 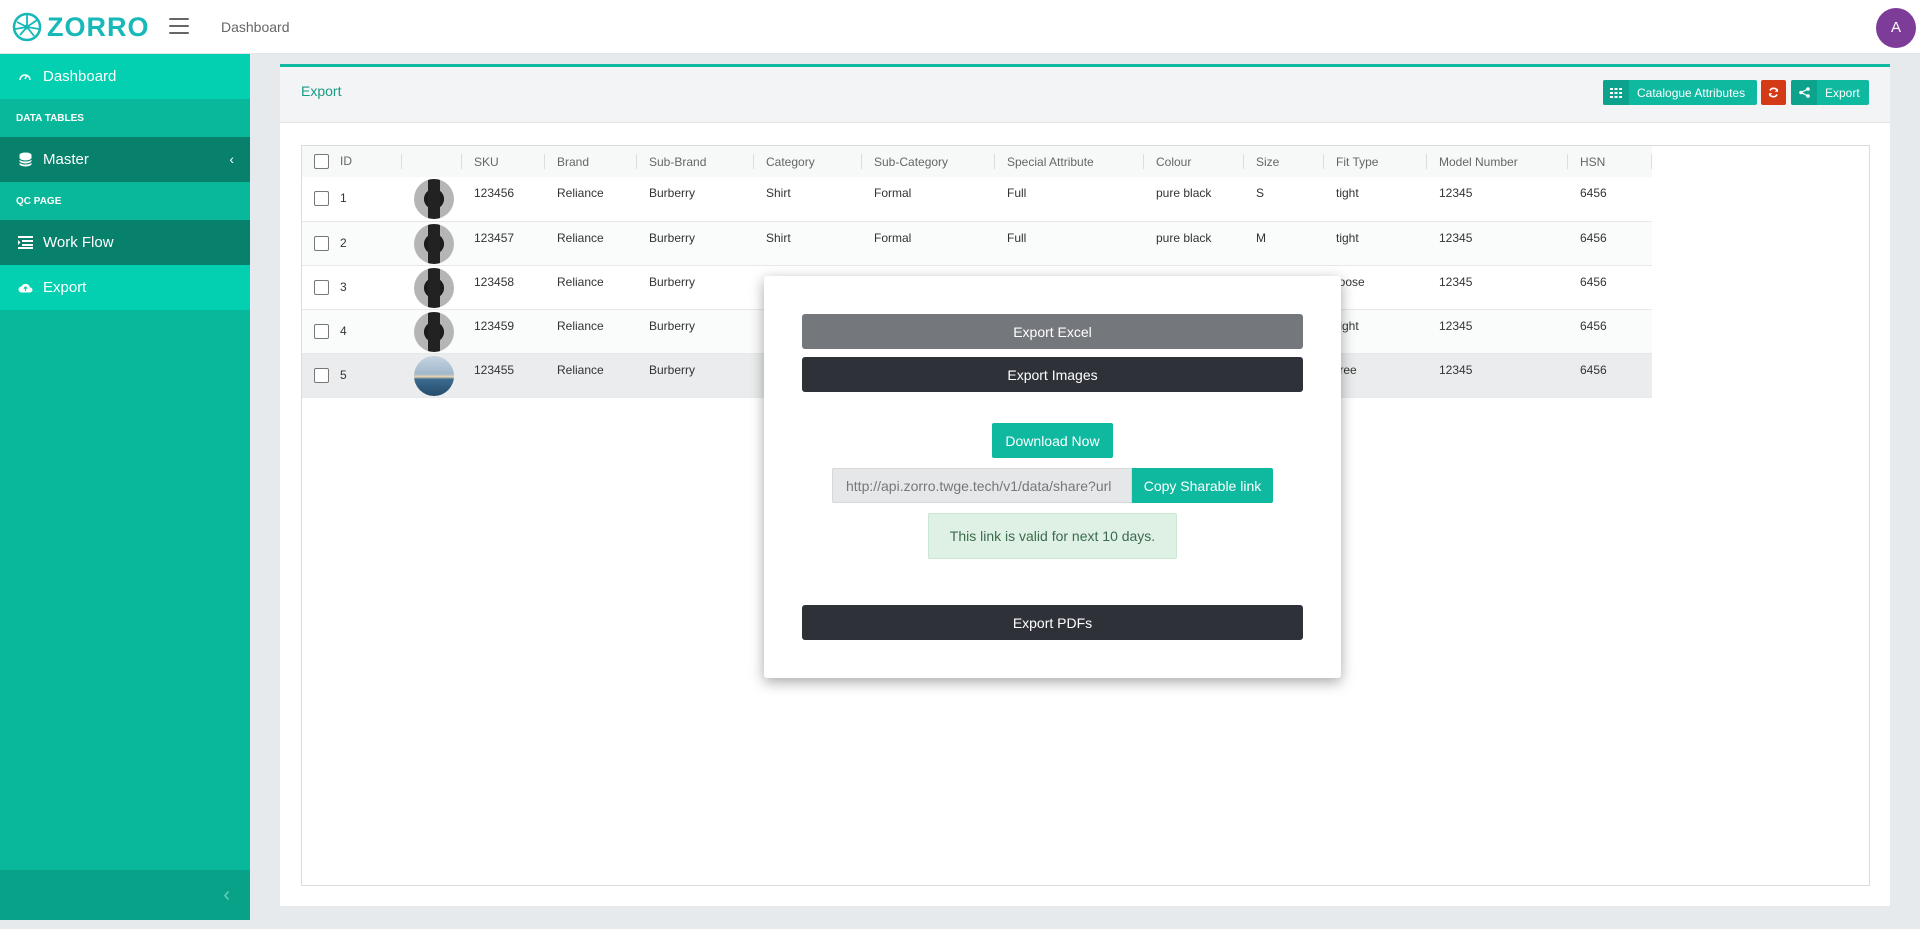 What do you see at coordinates (778, 193) in the screenshot?
I see `cell-category: Shirt` at bounding box center [778, 193].